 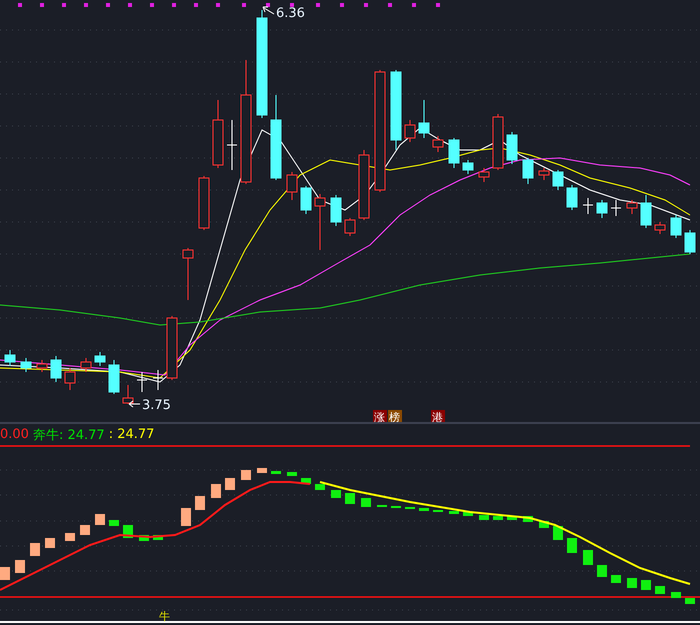 I want to click on high-pointer-arrow, so click(x=268, y=10).